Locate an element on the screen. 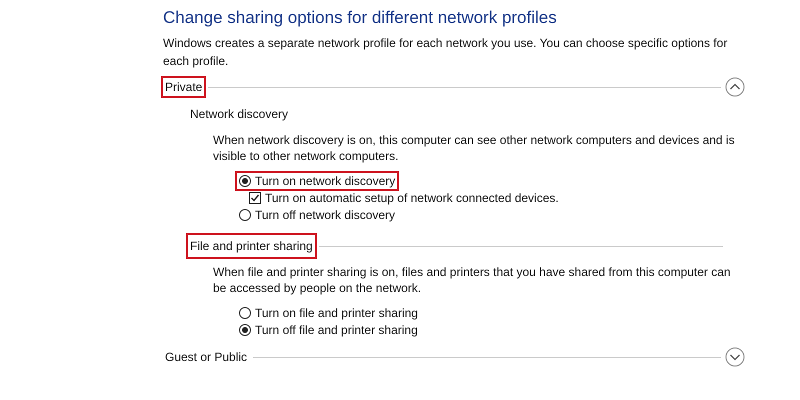 The image size is (800, 400). expand-icon is located at coordinates (735, 357).